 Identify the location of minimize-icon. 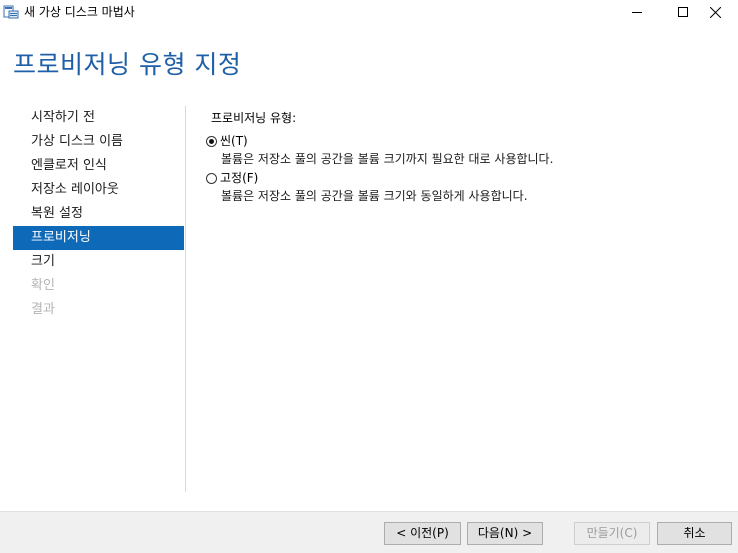
(637, 12).